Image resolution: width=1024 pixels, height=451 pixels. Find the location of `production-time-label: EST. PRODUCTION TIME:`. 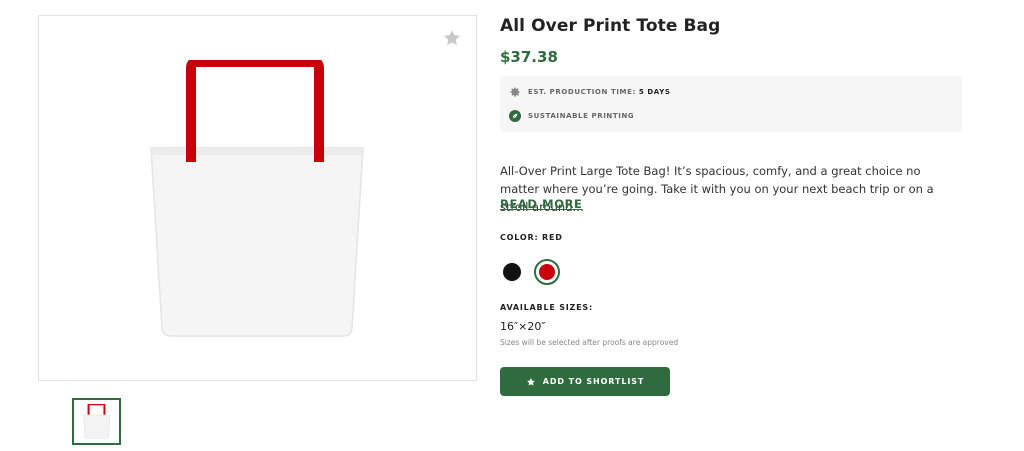

production-time-label: EST. PRODUCTION TIME: is located at coordinates (582, 92).